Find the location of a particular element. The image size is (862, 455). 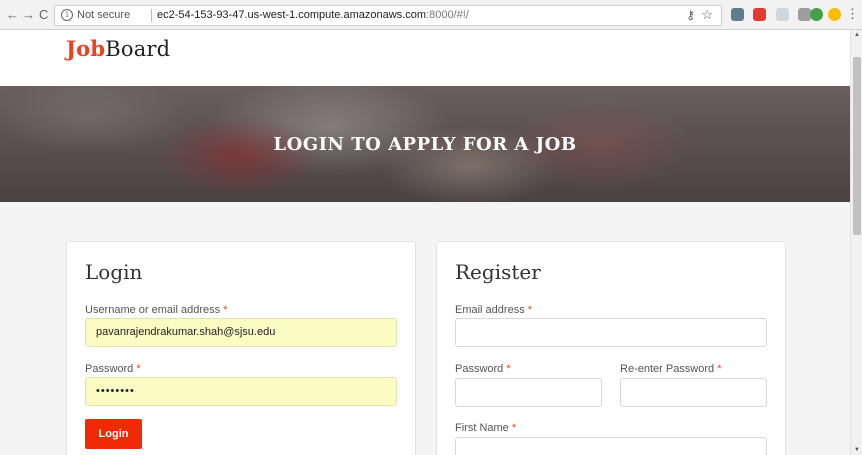

menu-icon: ⋮ is located at coordinates (852, 14).